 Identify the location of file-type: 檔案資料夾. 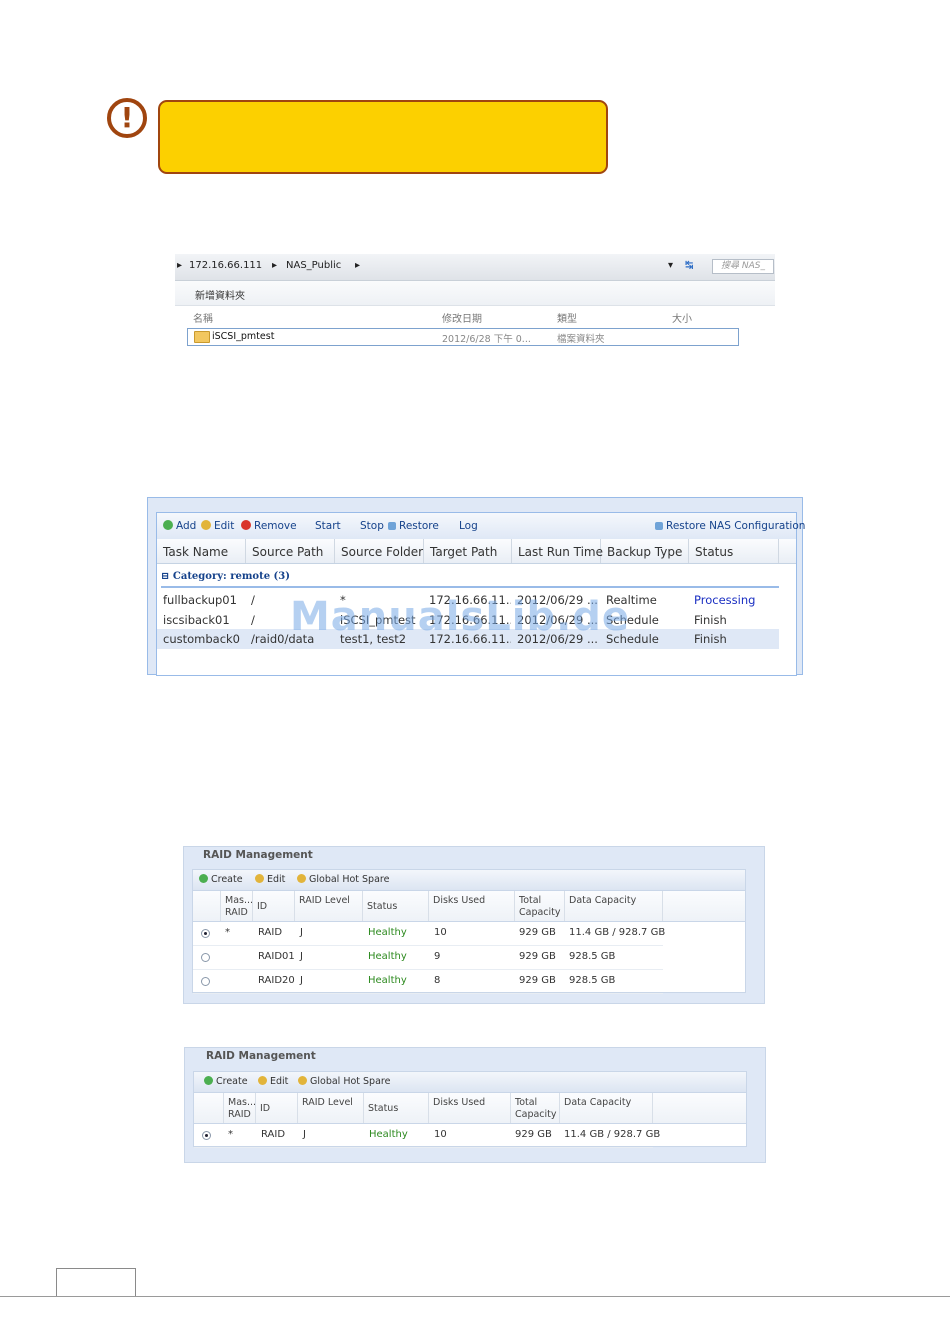
(581, 339).